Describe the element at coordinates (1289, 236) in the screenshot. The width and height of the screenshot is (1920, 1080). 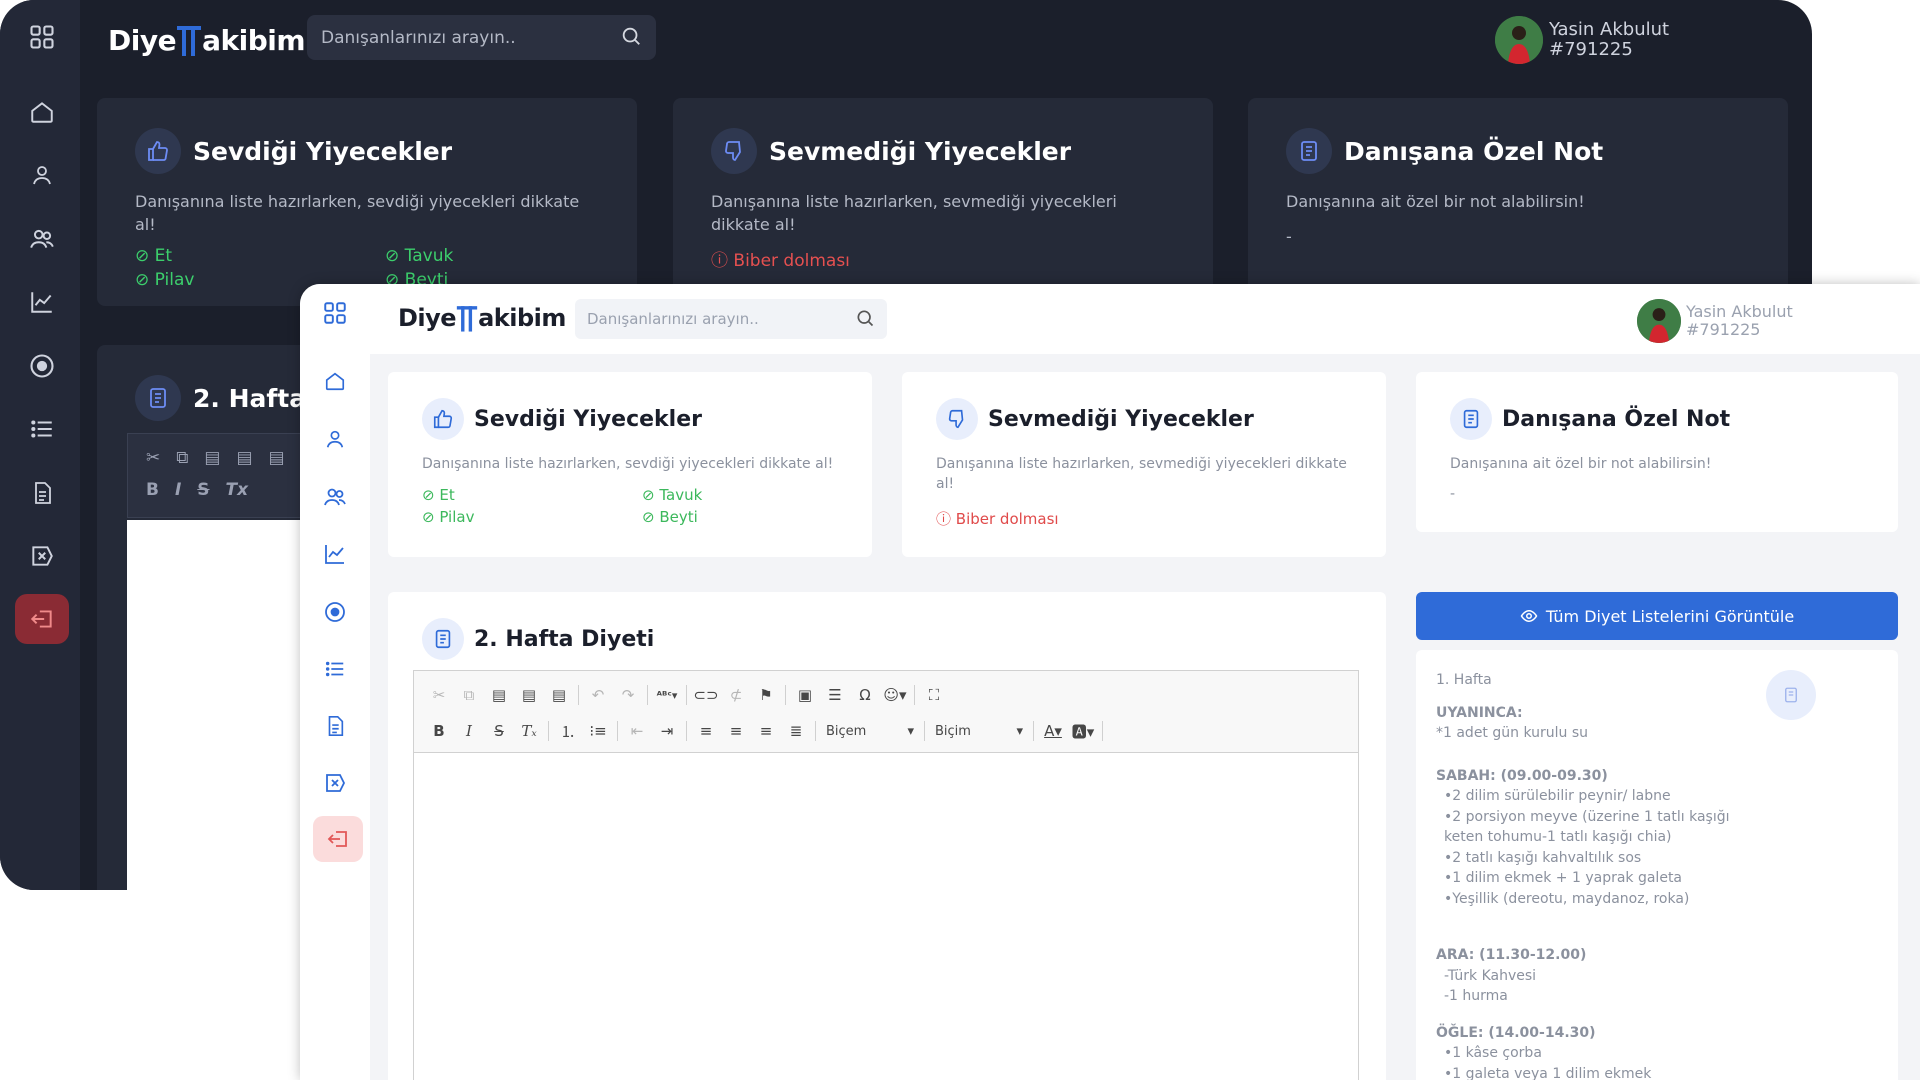
I see `note-value: -` at that location.